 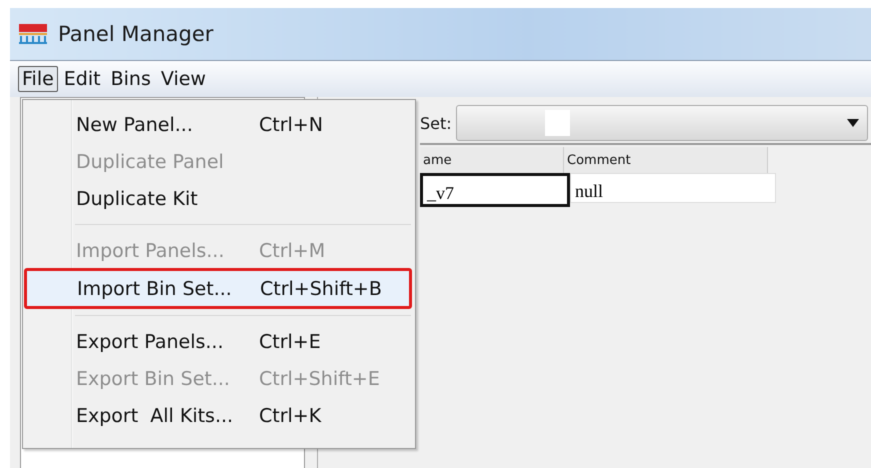 What do you see at coordinates (853, 123) in the screenshot?
I see `caret-icon` at bounding box center [853, 123].